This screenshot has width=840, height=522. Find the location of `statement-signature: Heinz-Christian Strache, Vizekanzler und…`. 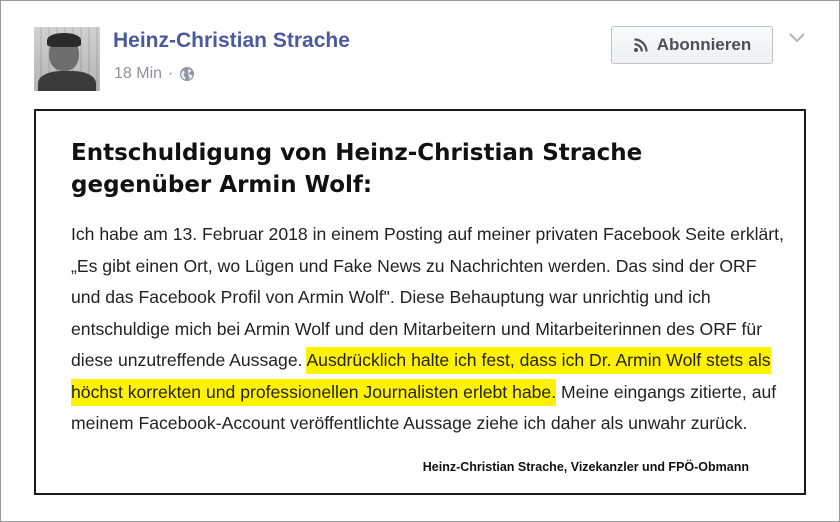

statement-signature: Heinz-Christian Strache, Vizekanzler und… is located at coordinates (585, 467).